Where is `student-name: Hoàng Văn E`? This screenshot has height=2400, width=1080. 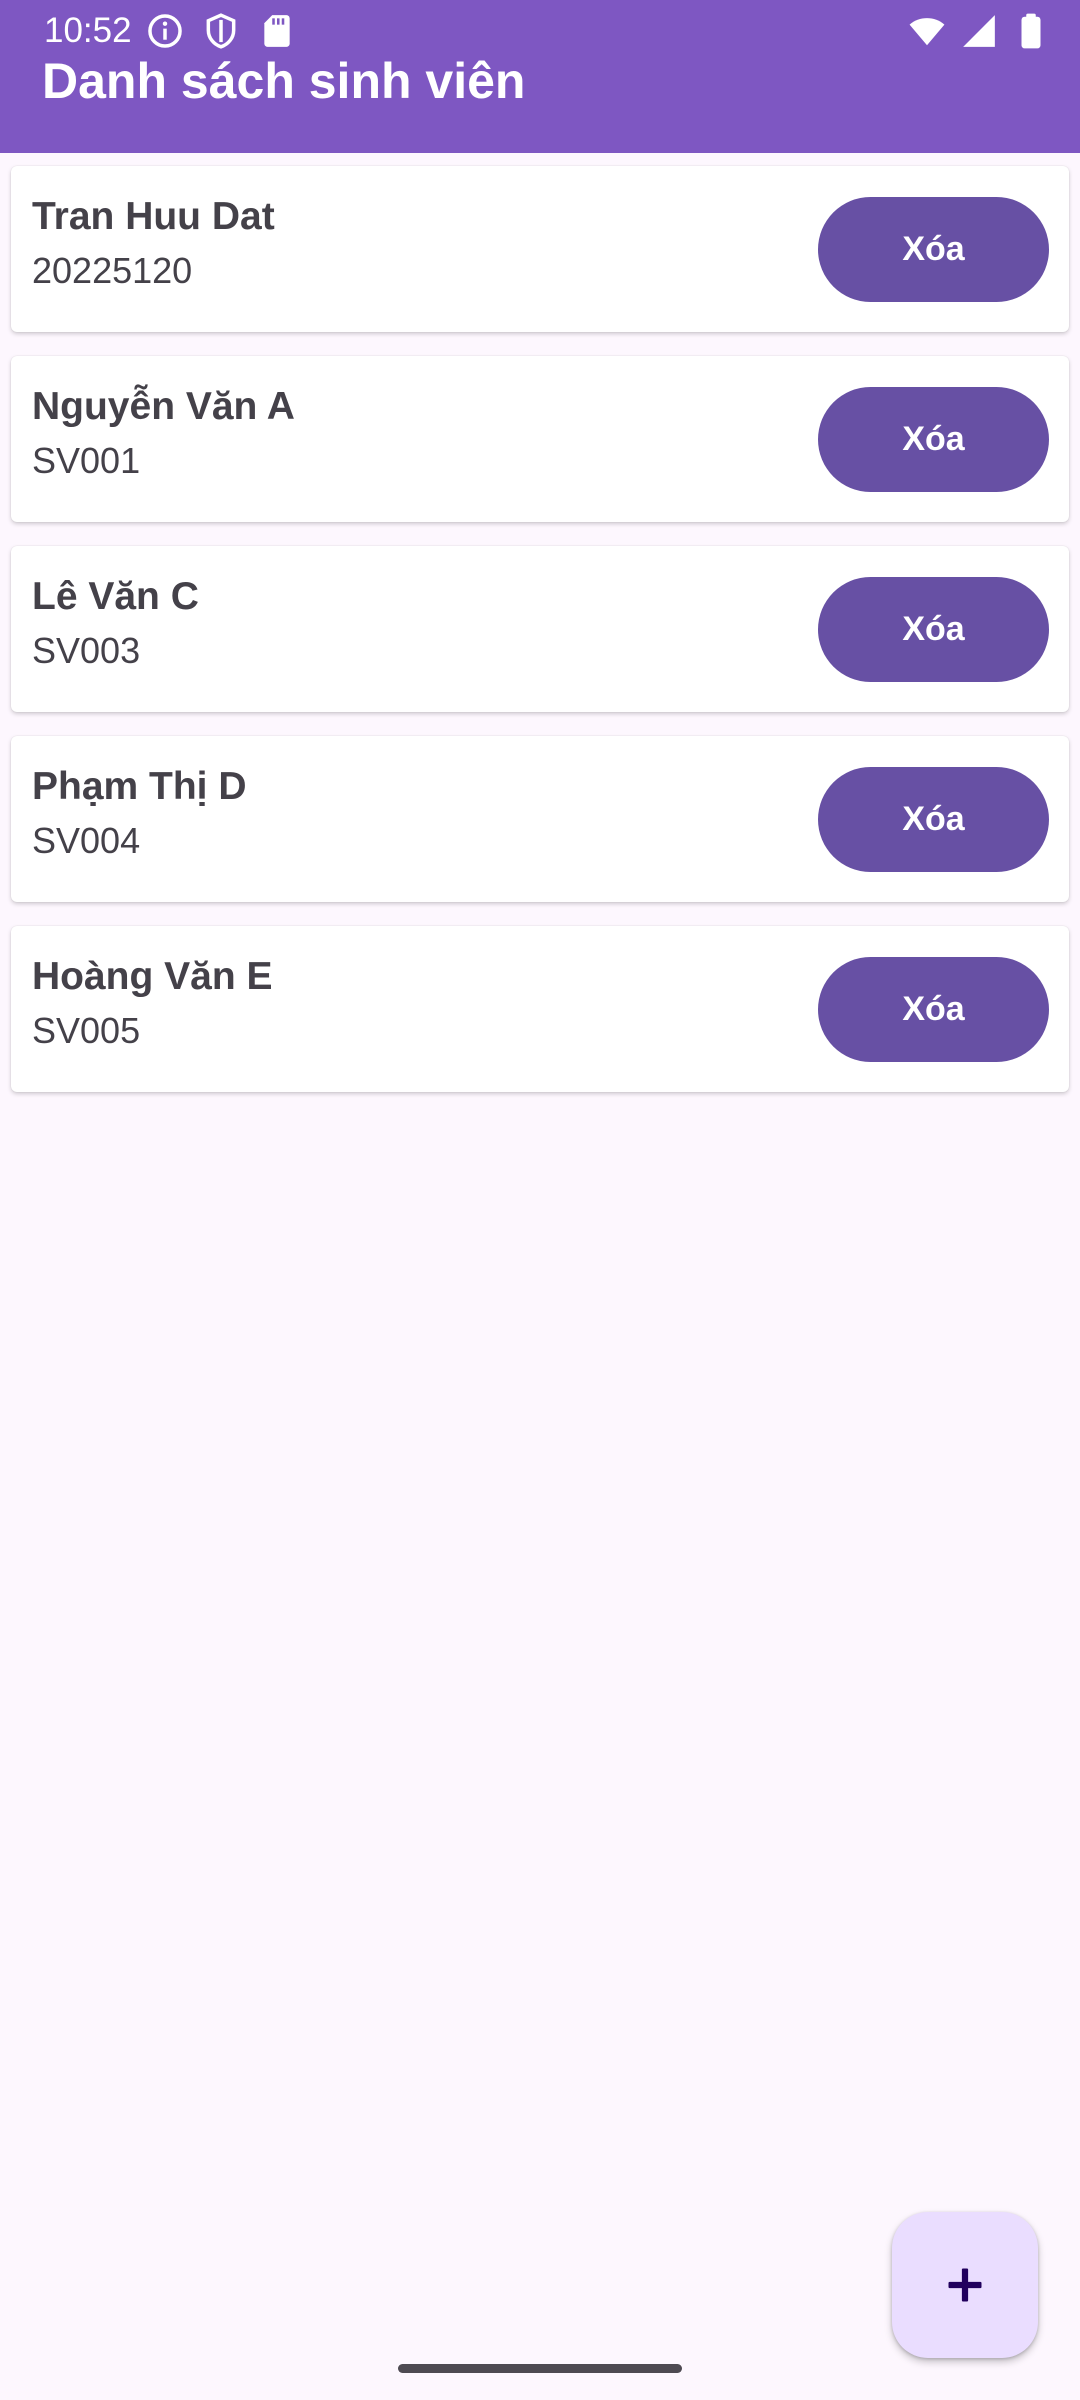 student-name: Hoàng Văn E is located at coordinates (152, 976).